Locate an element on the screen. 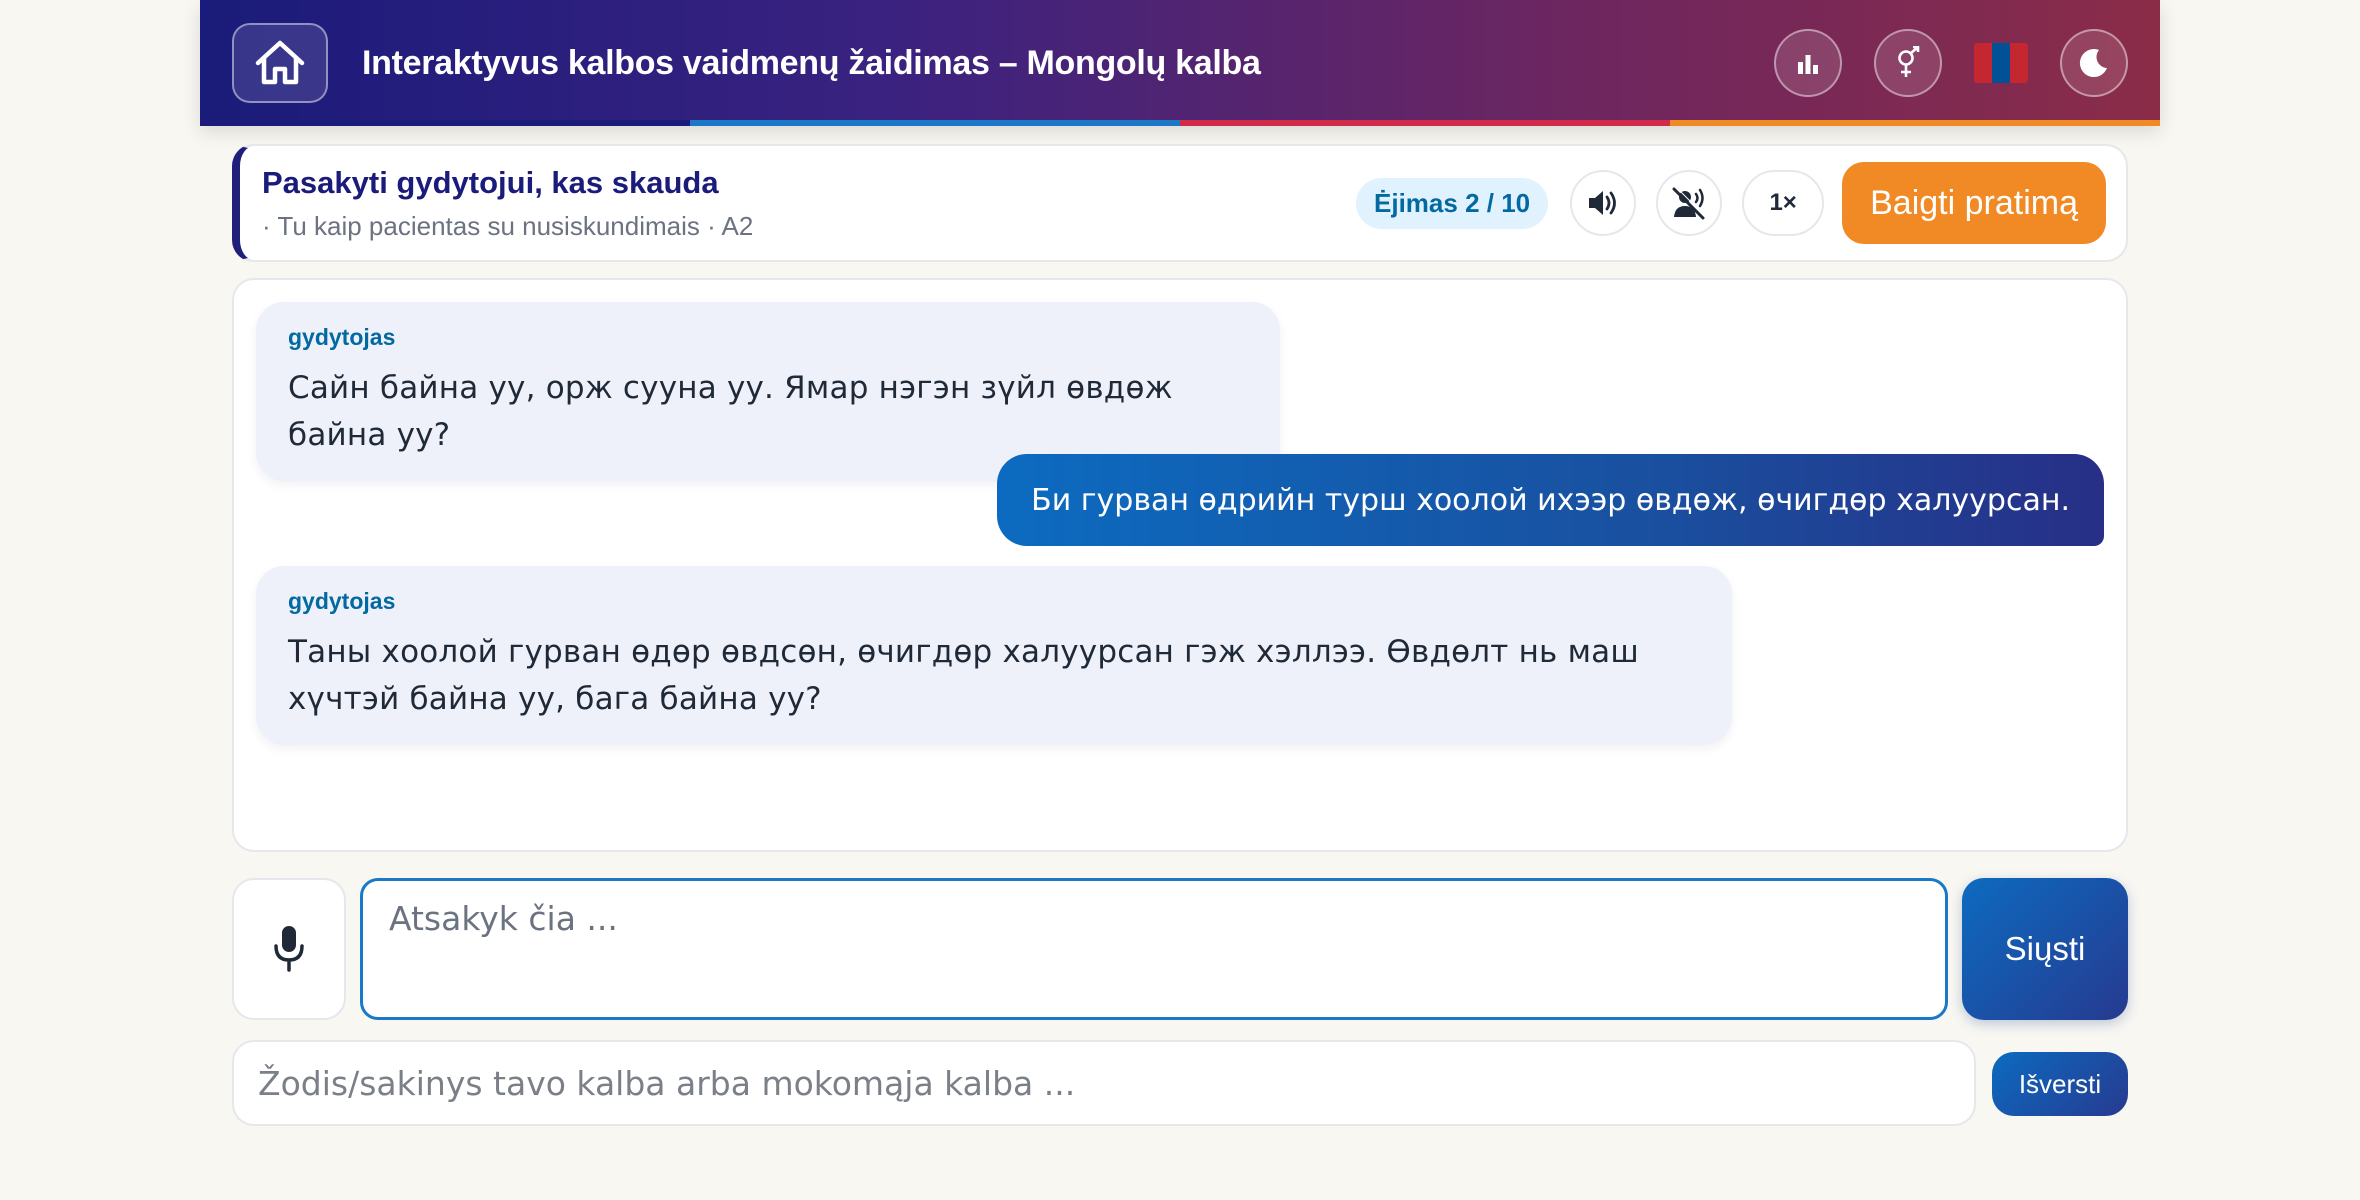  speaker-icon is located at coordinates (1603, 203).